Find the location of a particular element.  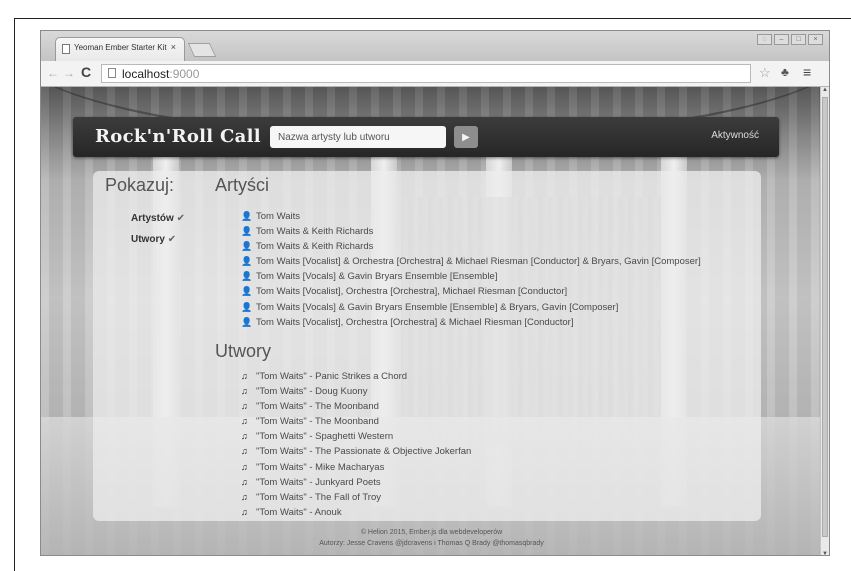

activity-link: Aktywność is located at coordinates (735, 135).